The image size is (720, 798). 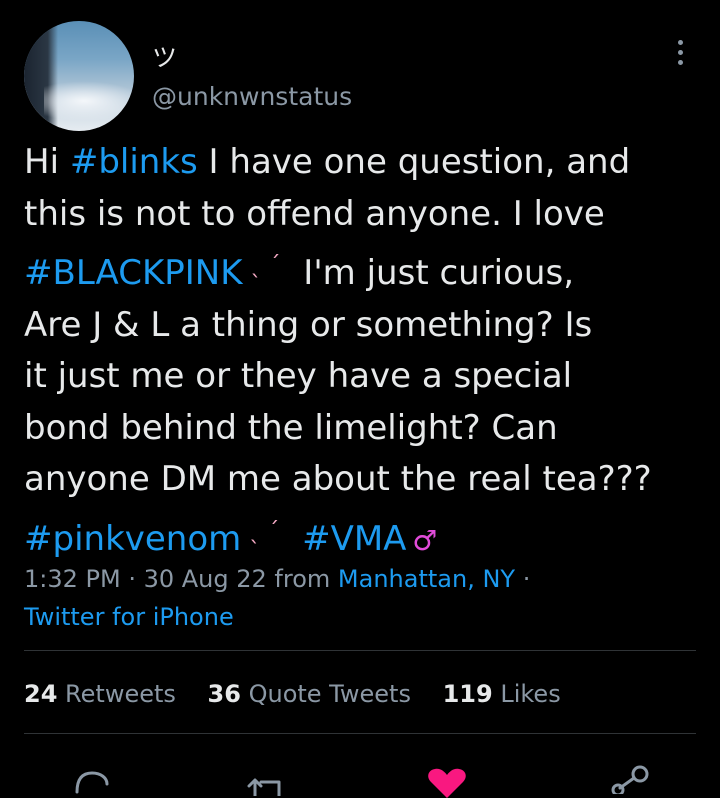 I want to click on tweet-text-segment: I'm just curious,, so click(x=433, y=273).